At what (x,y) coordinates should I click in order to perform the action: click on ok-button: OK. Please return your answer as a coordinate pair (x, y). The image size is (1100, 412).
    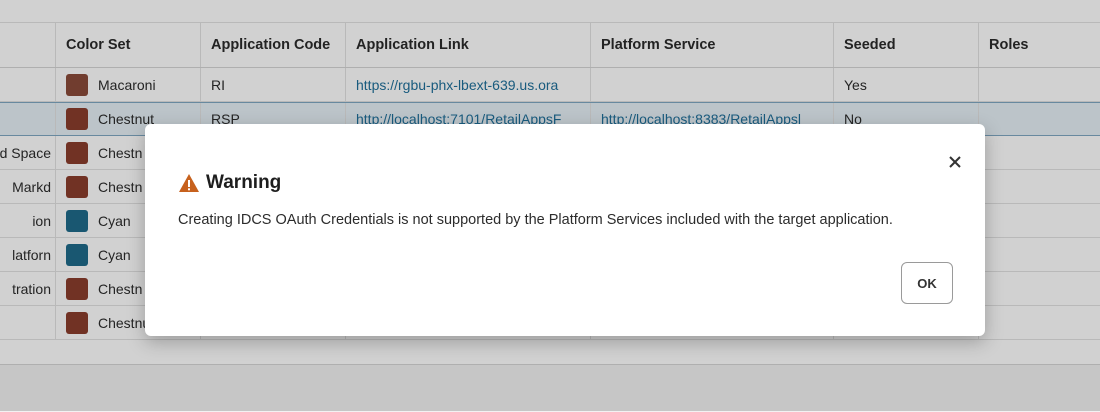
    Looking at the image, I should click on (927, 283).